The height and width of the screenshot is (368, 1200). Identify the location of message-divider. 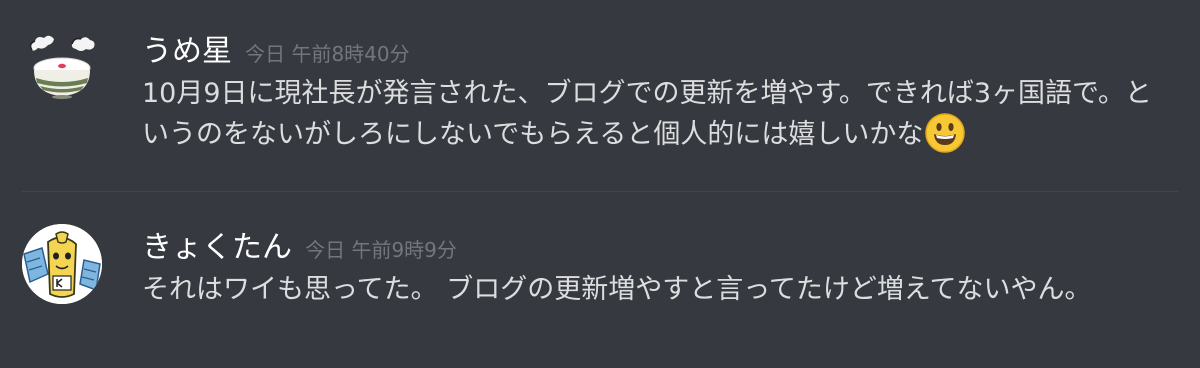
(600, 191).